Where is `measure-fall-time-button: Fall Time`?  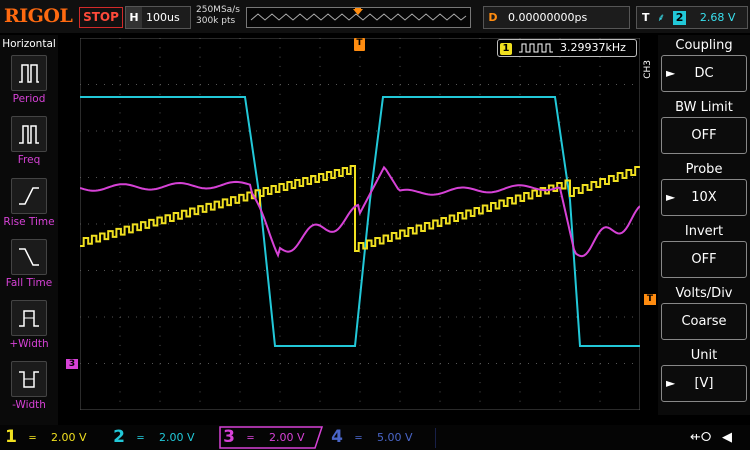
measure-fall-time-button: Fall Time is located at coordinates (29, 264).